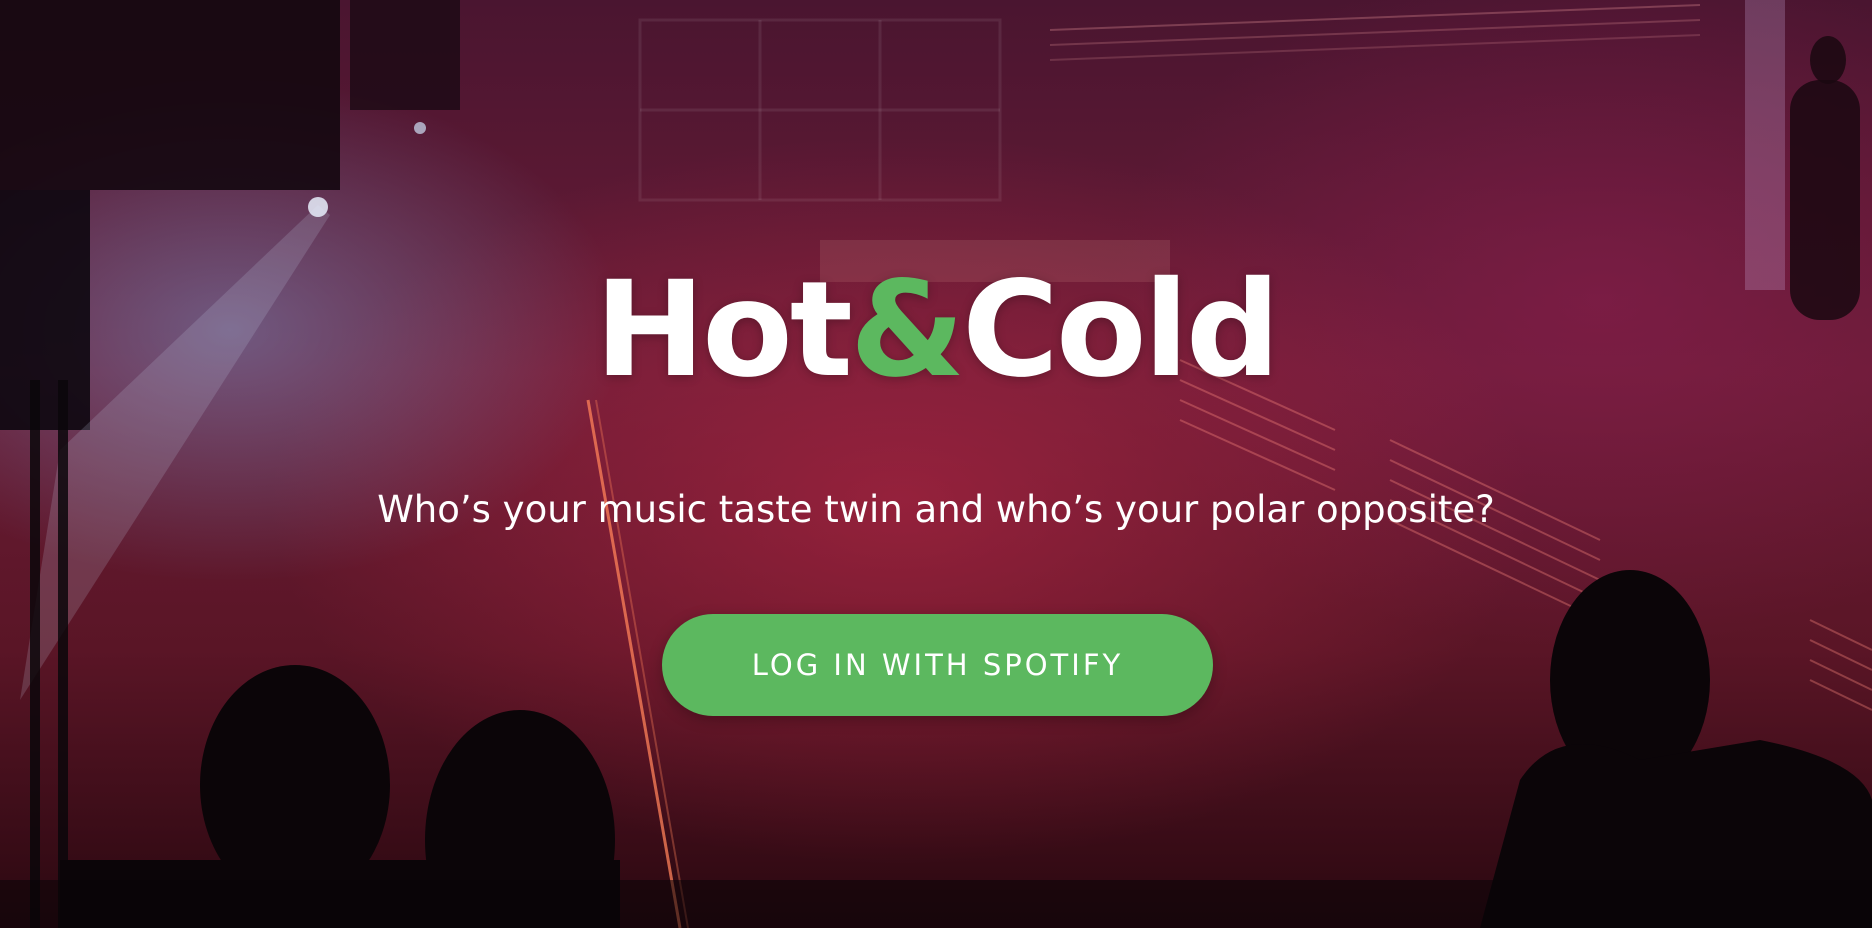 This screenshot has height=928, width=1872. I want to click on login-with-spotify-button: LOG IN WITH SPOTIFY, so click(937, 665).